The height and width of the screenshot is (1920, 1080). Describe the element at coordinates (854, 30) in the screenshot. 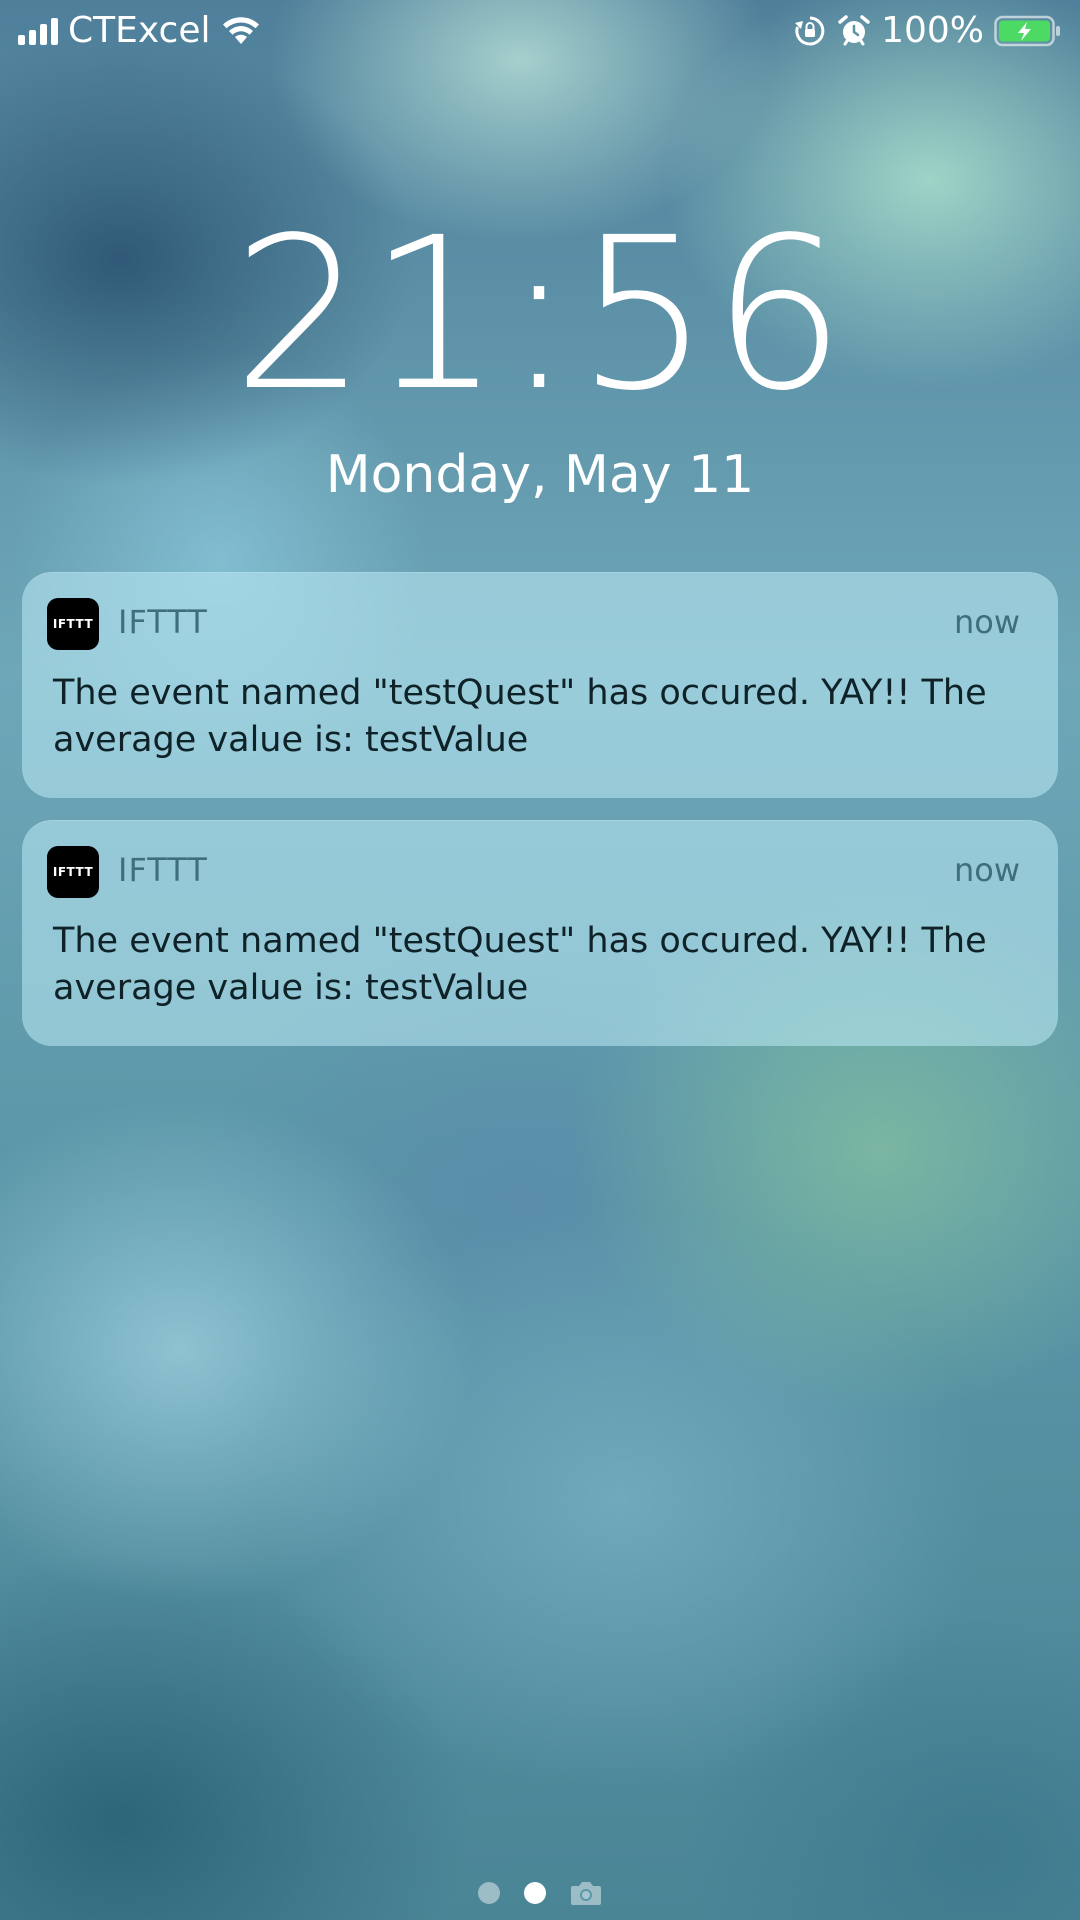

I see `alarm-icon` at that location.